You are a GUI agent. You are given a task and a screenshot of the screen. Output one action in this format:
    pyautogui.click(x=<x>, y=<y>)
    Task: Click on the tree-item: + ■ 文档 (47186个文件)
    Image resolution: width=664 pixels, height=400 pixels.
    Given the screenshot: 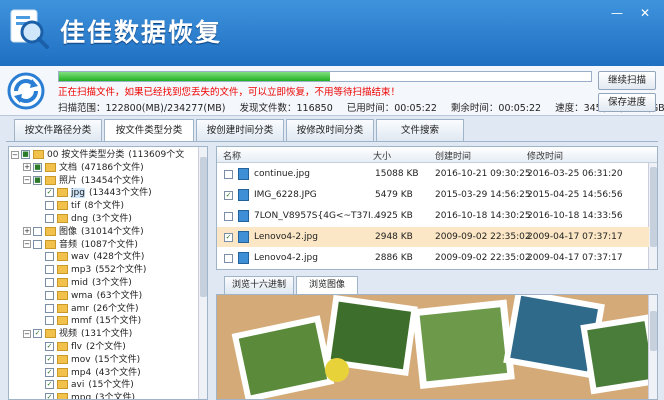 What is the action you would take?
    pyautogui.click(x=83, y=168)
    